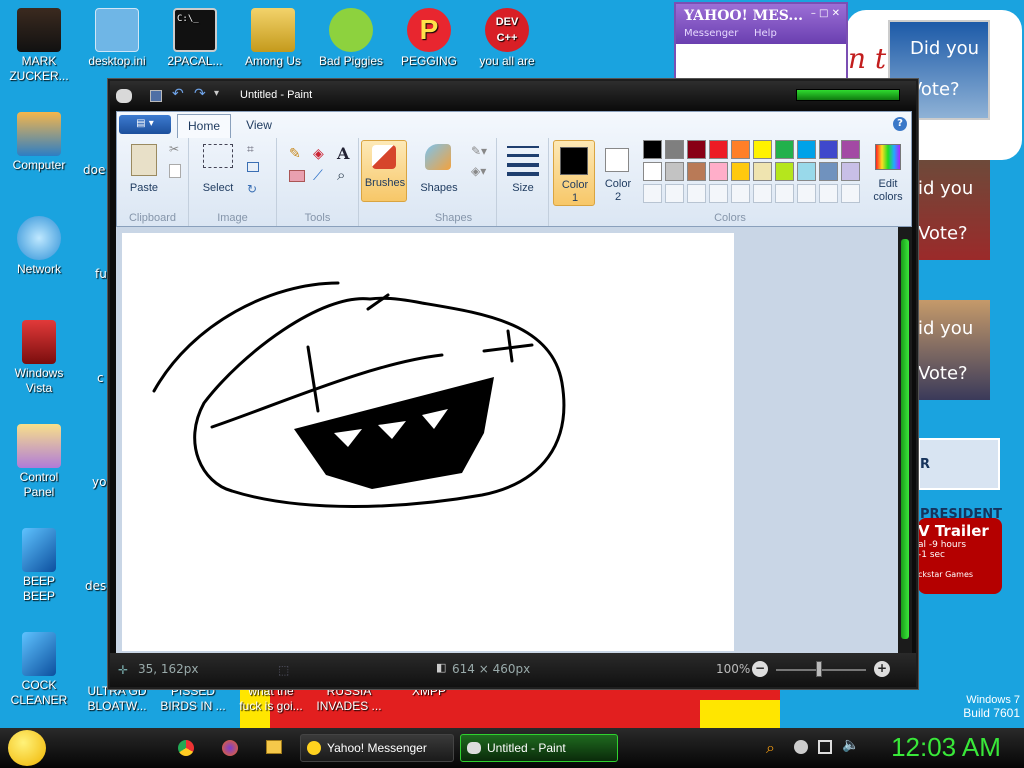 The height and width of the screenshot is (768, 1024). What do you see at coordinates (39, 462) in the screenshot?
I see `desktop-icon-control-panel: Control Panel` at bounding box center [39, 462].